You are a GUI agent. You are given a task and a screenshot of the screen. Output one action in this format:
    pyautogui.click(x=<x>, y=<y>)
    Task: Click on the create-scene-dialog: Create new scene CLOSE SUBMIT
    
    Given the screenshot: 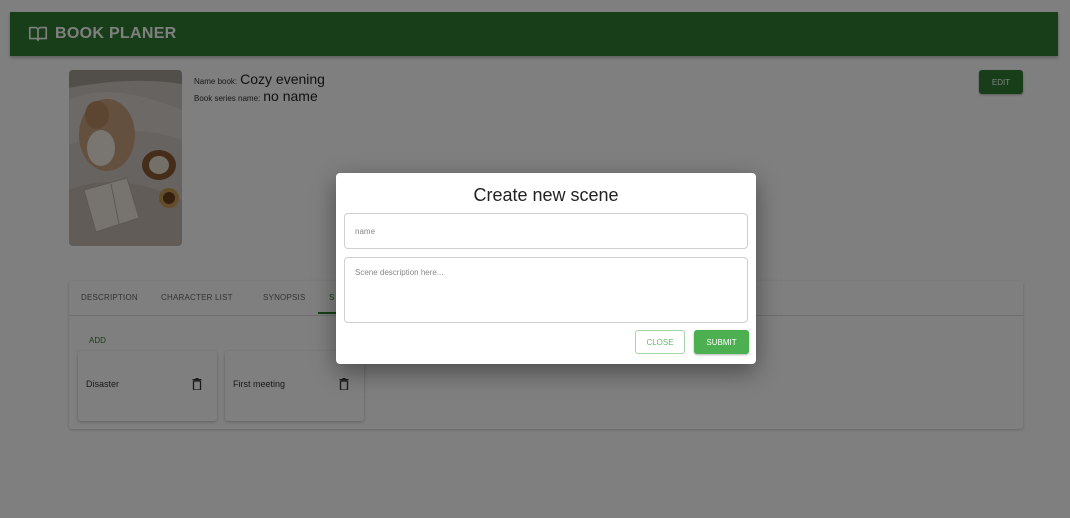 What is the action you would take?
    pyautogui.click(x=546, y=268)
    